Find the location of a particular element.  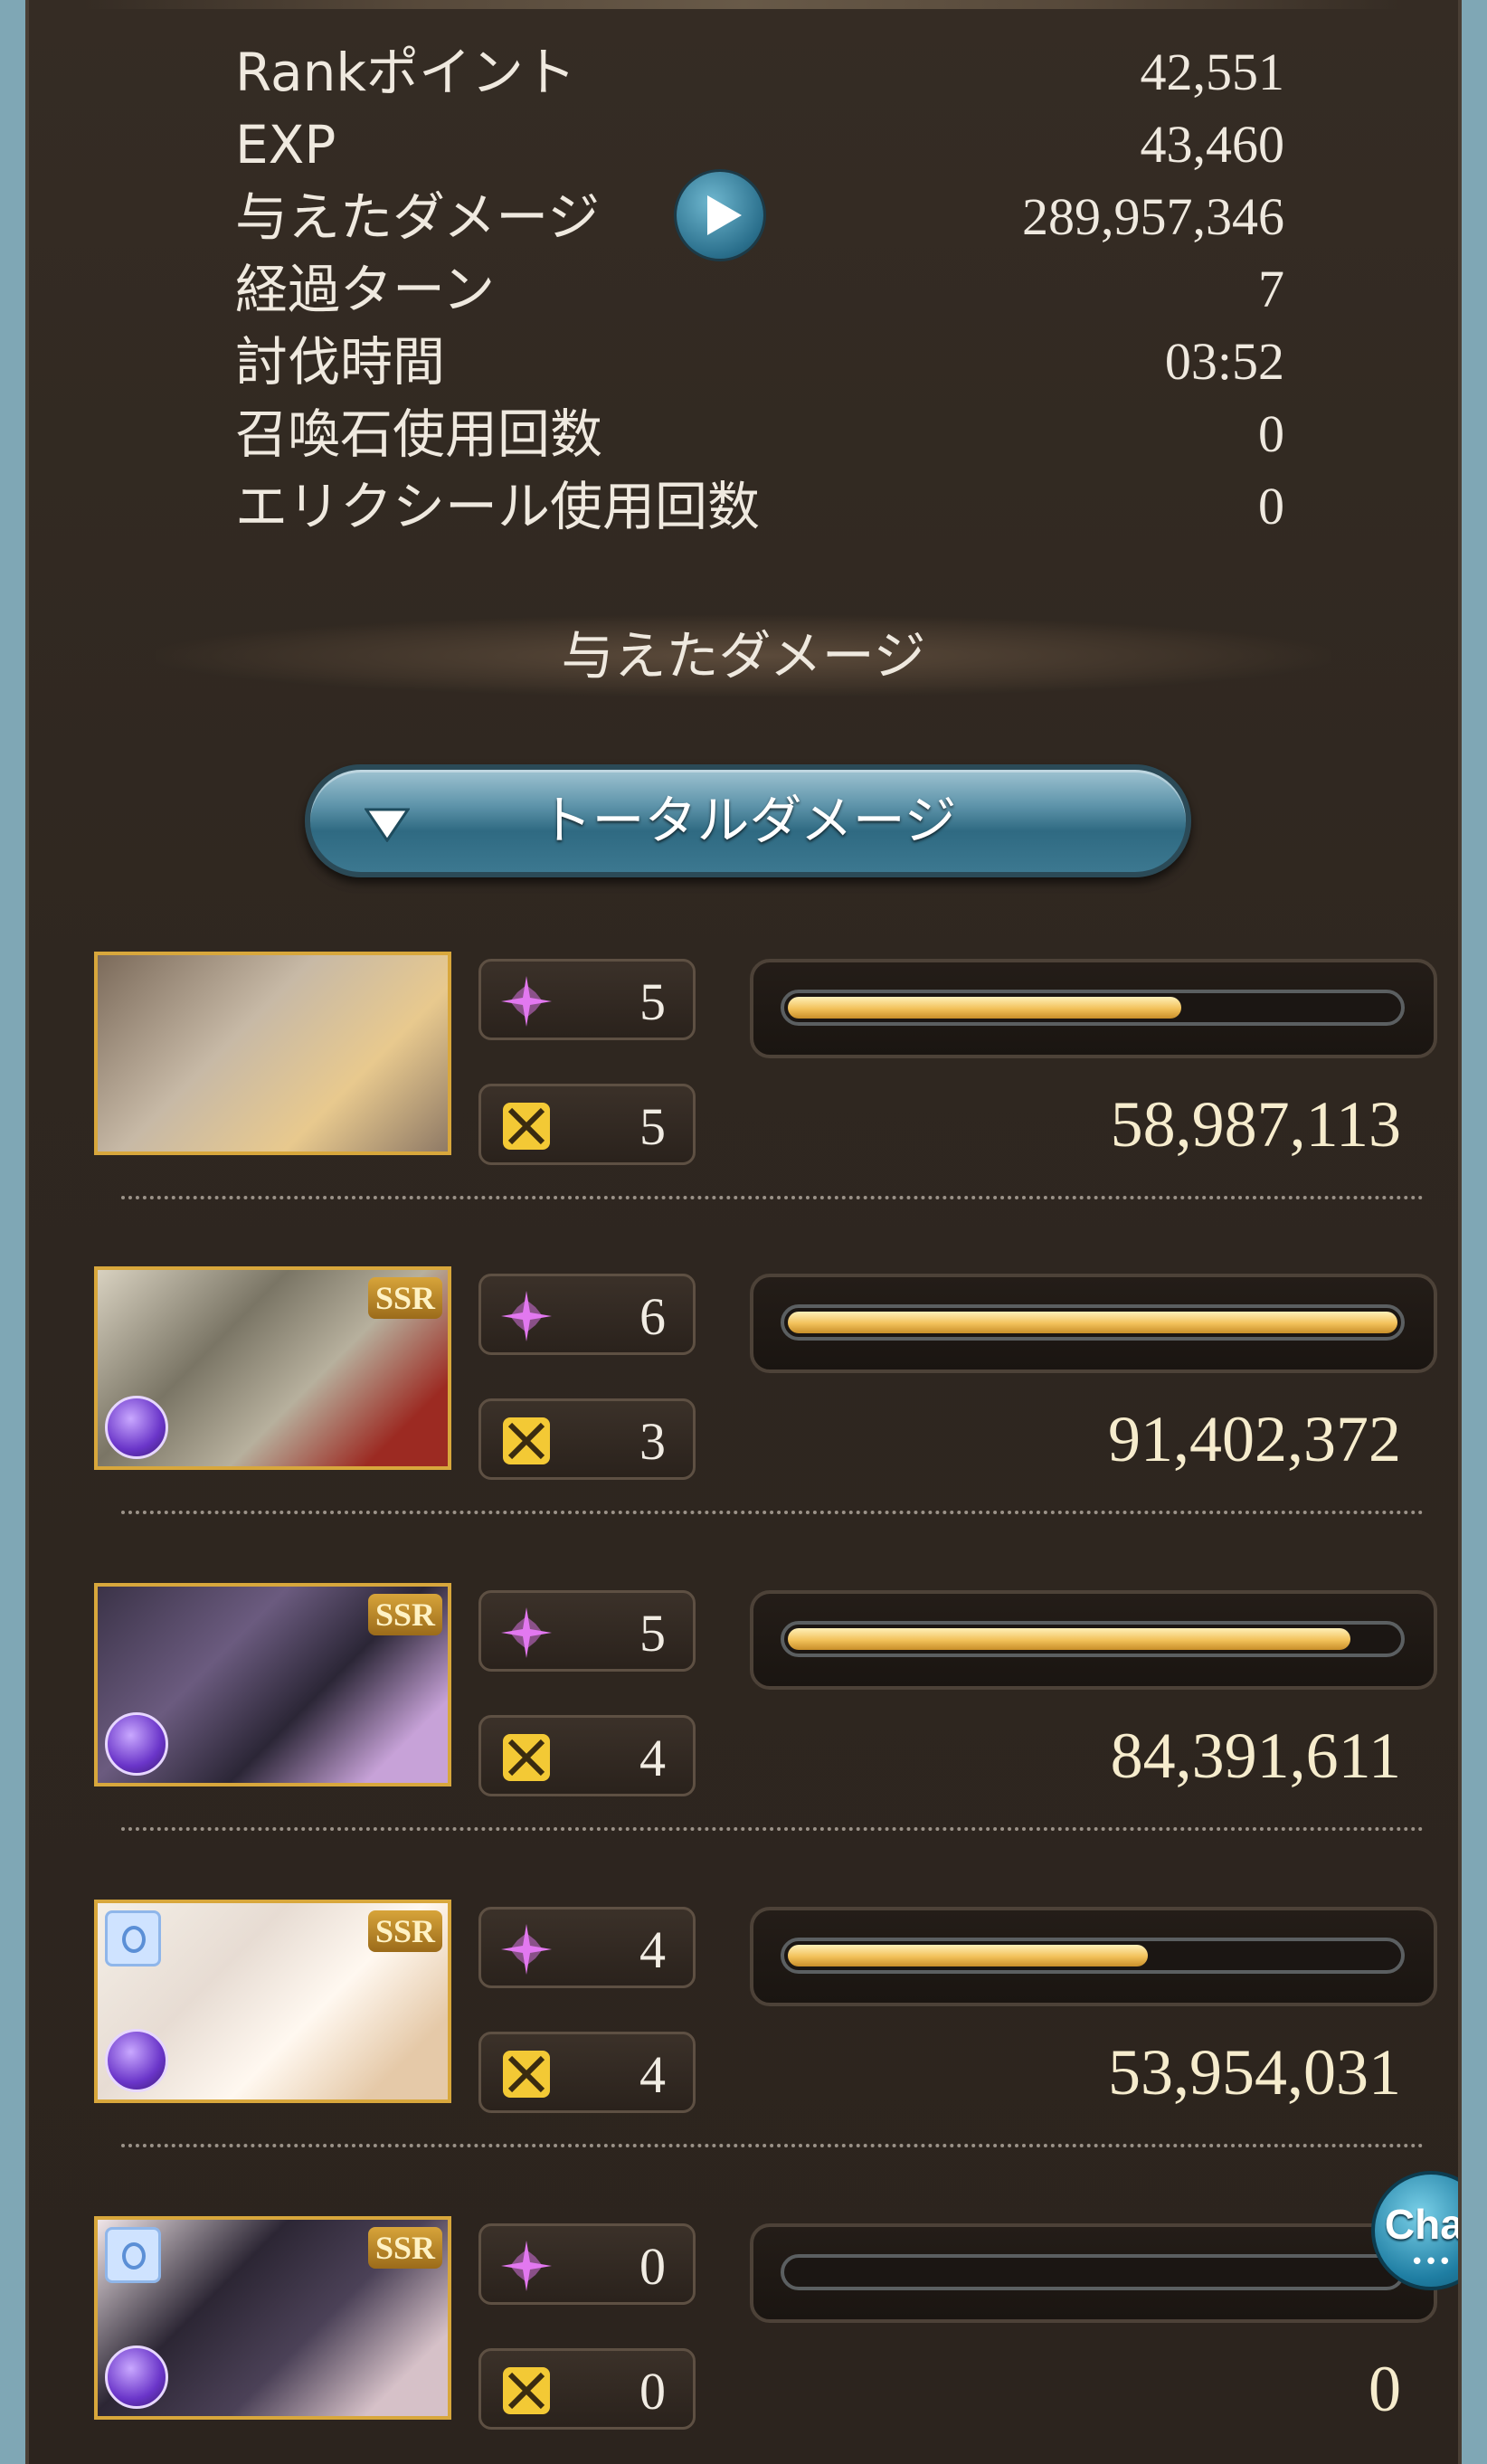

damage-value: 84,391,611 is located at coordinates (1255, 1756).